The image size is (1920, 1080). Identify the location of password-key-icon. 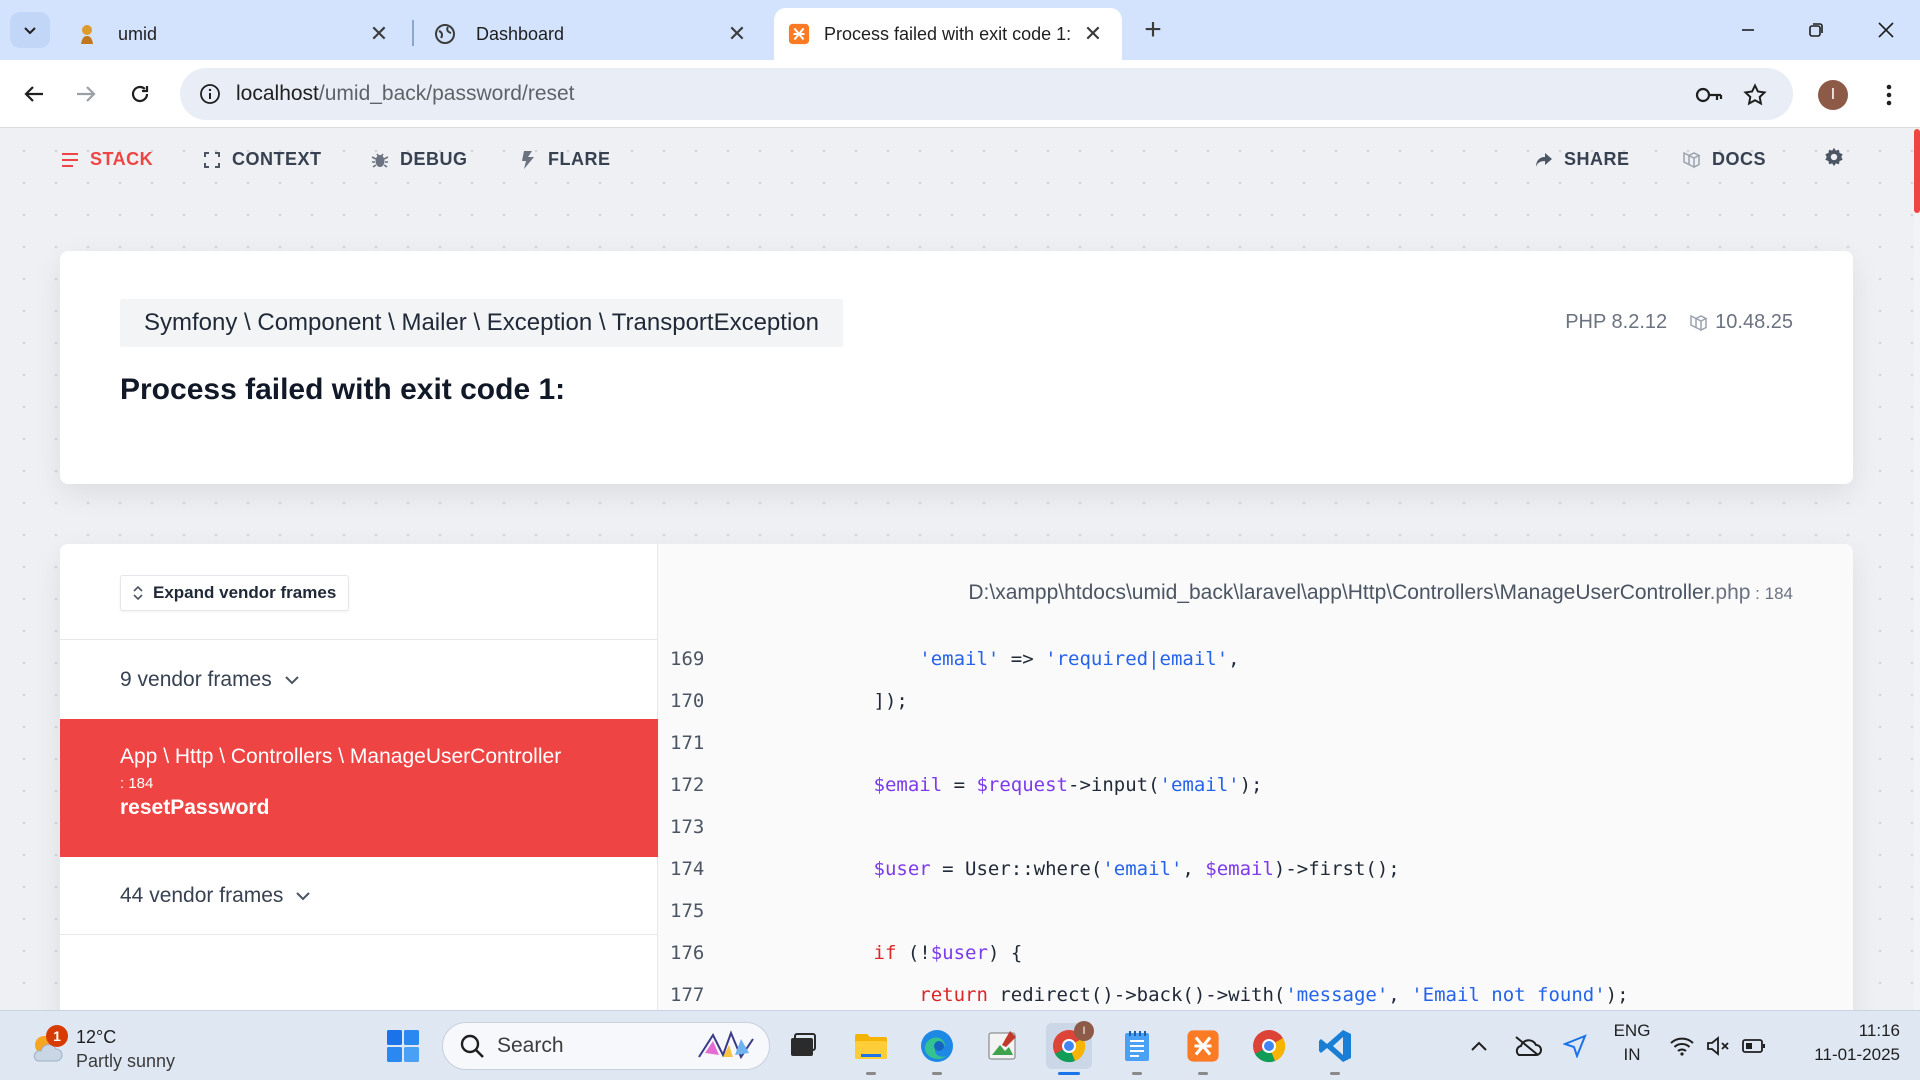
(1709, 95).